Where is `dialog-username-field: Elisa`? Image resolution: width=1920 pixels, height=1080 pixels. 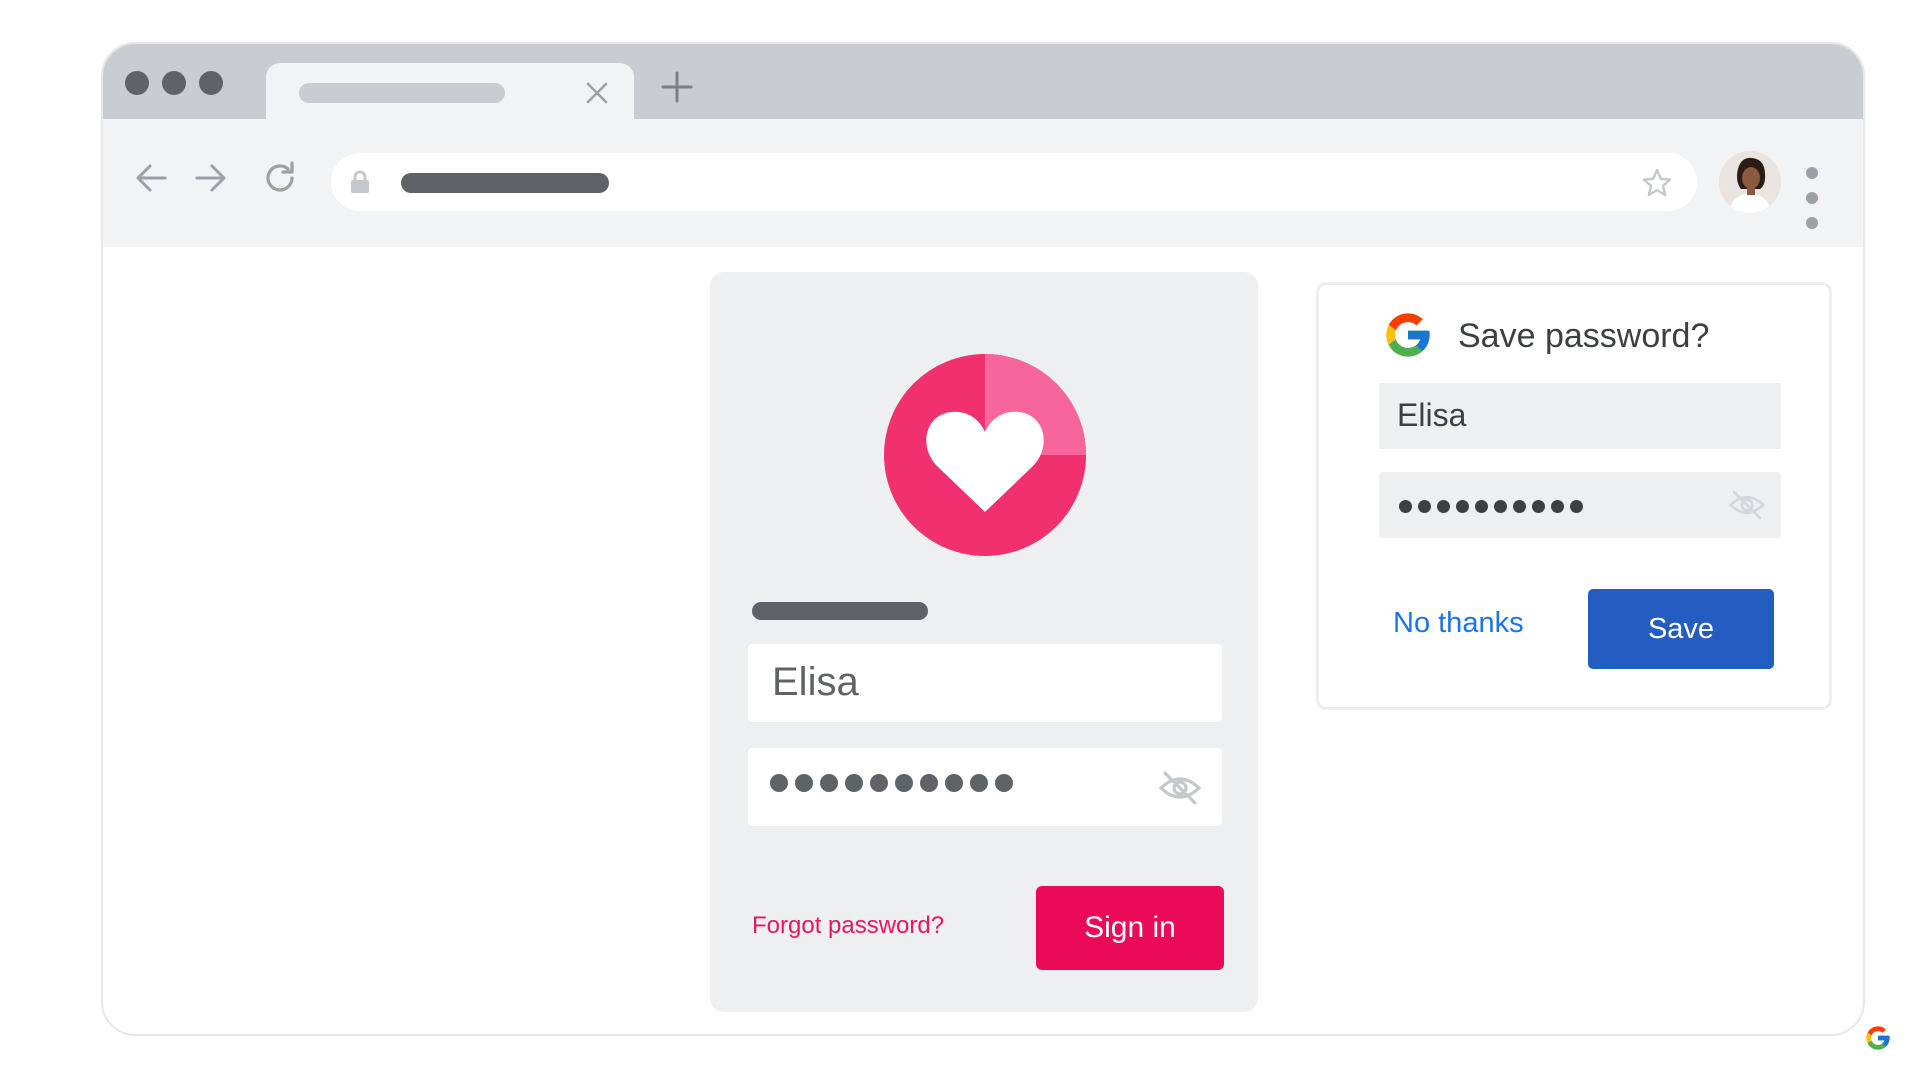 dialog-username-field: Elisa is located at coordinates (1580, 416).